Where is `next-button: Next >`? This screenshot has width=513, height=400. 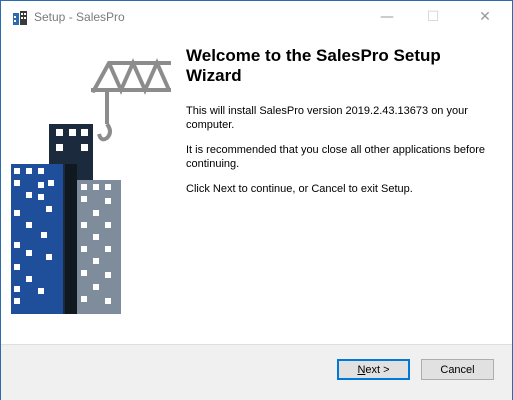
next-button: Next > is located at coordinates (373, 369).